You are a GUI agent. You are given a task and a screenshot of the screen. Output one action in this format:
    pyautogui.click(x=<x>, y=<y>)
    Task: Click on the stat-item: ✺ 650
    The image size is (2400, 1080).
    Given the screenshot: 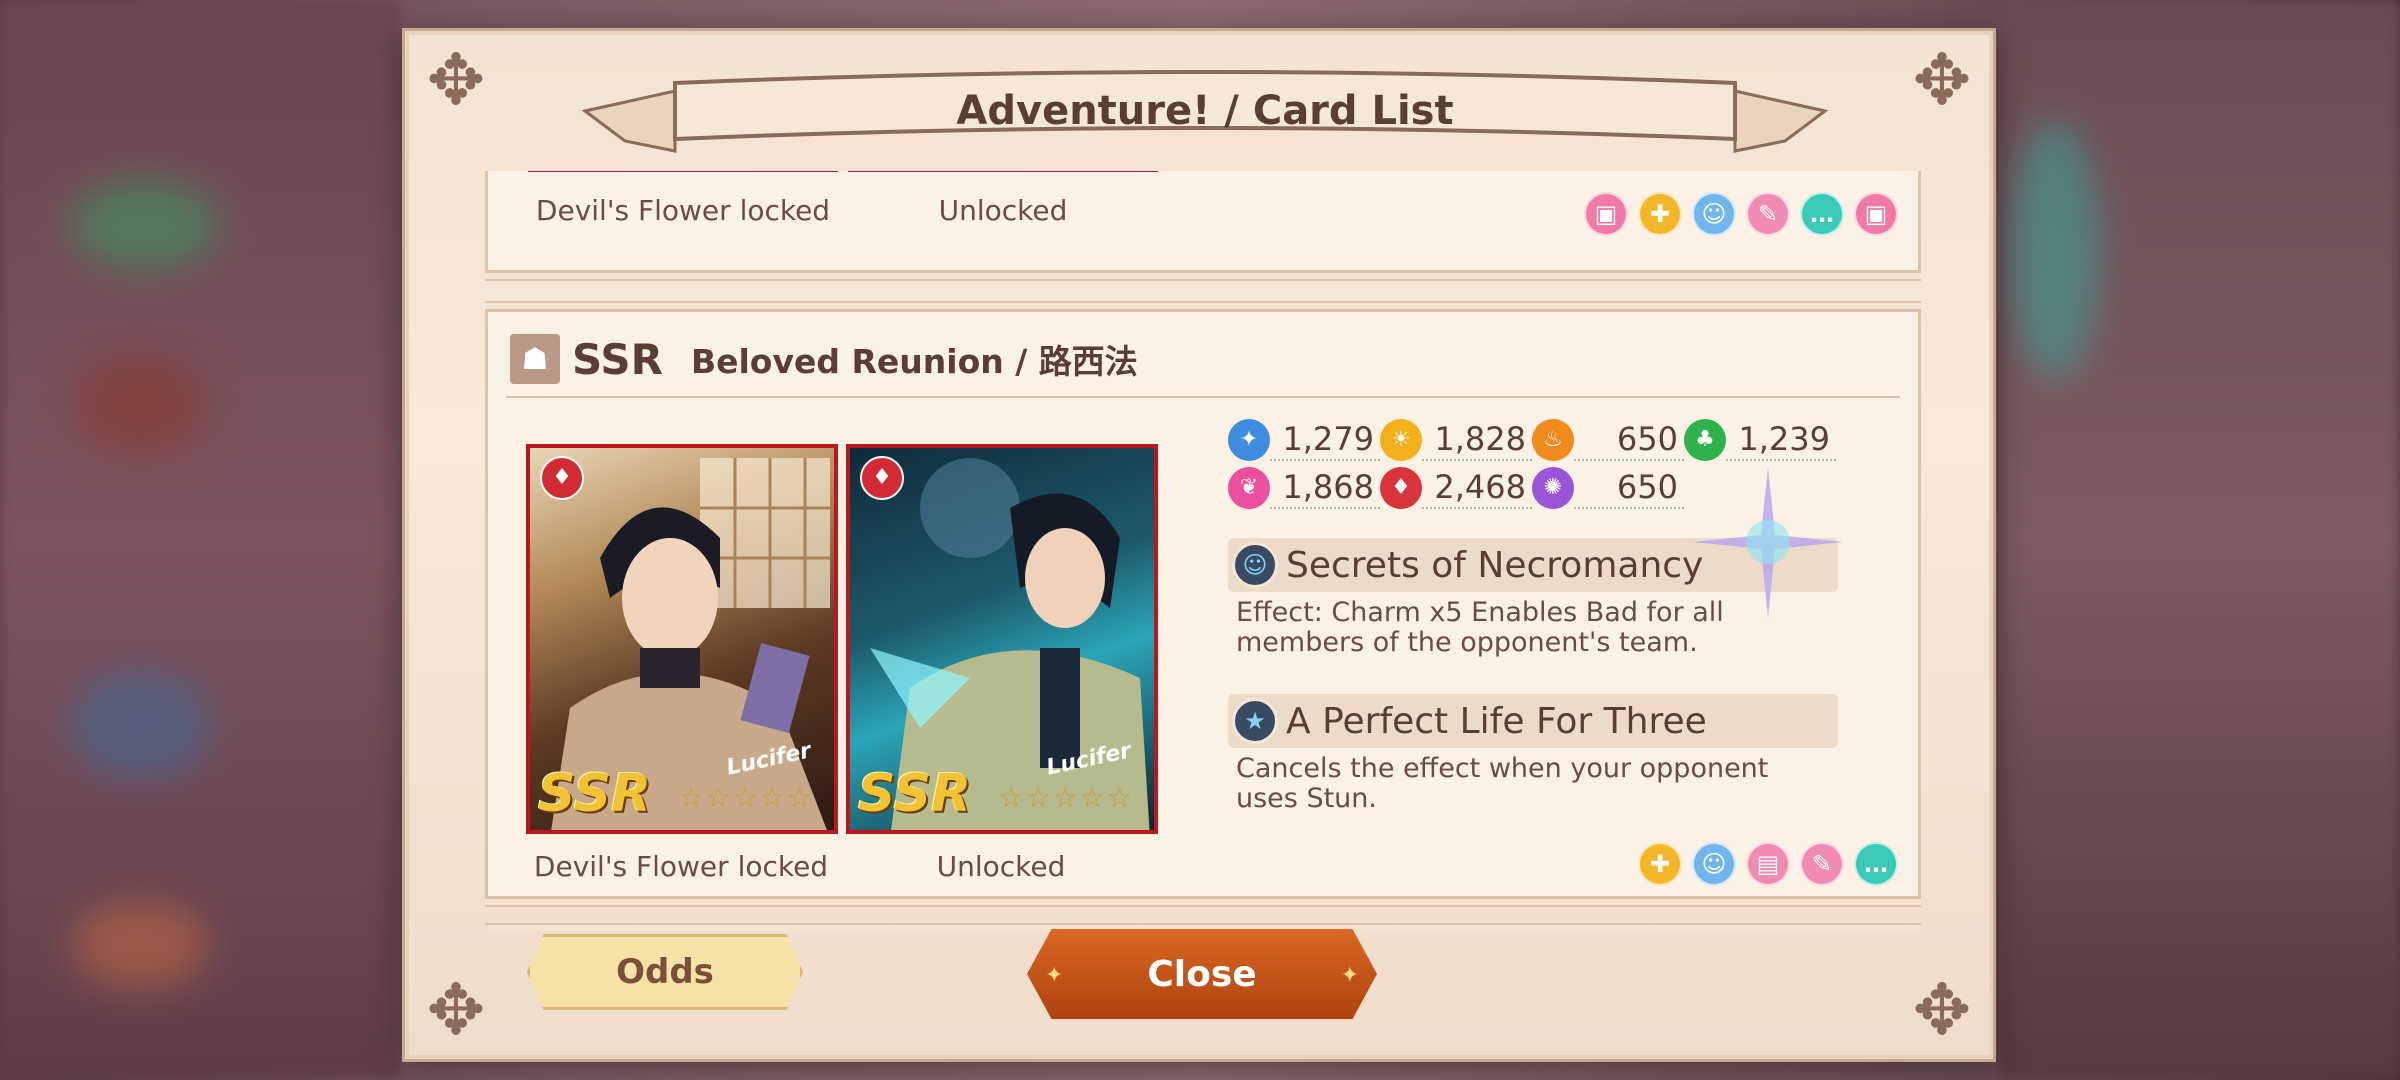 What is the action you would take?
    pyautogui.click(x=1608, y=488)
    